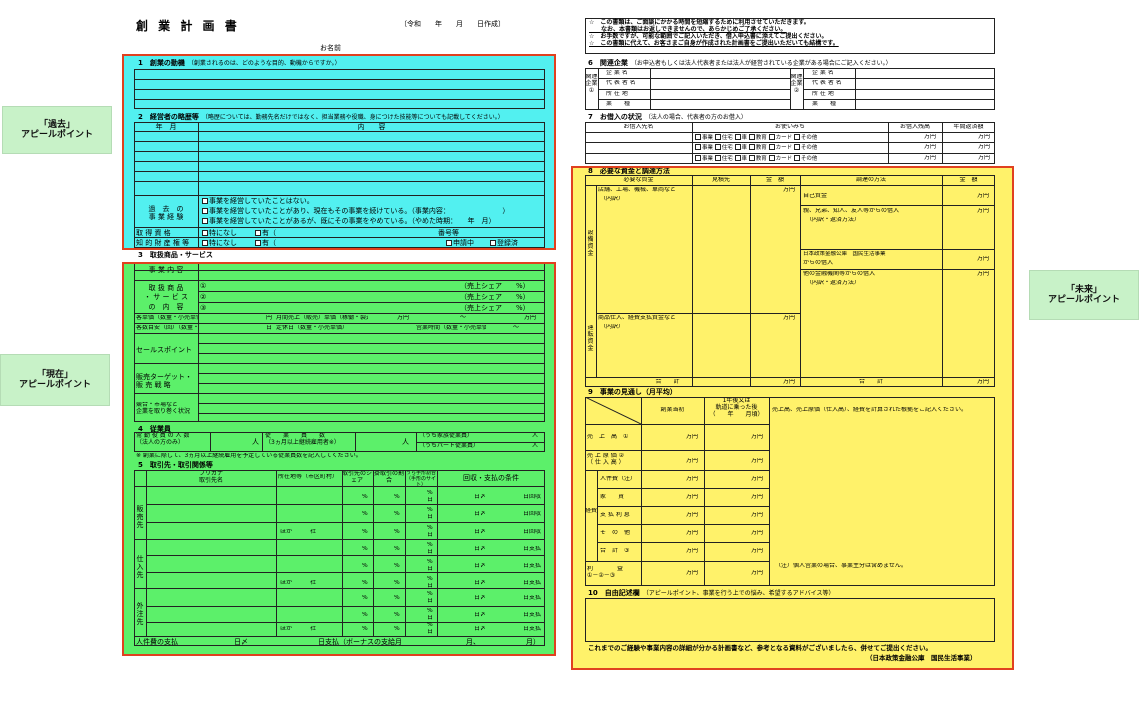  I want to click on sec7-title: 7 お借入の状況 （法人の場合、代表者の方のお借入）, so click(667, 117).